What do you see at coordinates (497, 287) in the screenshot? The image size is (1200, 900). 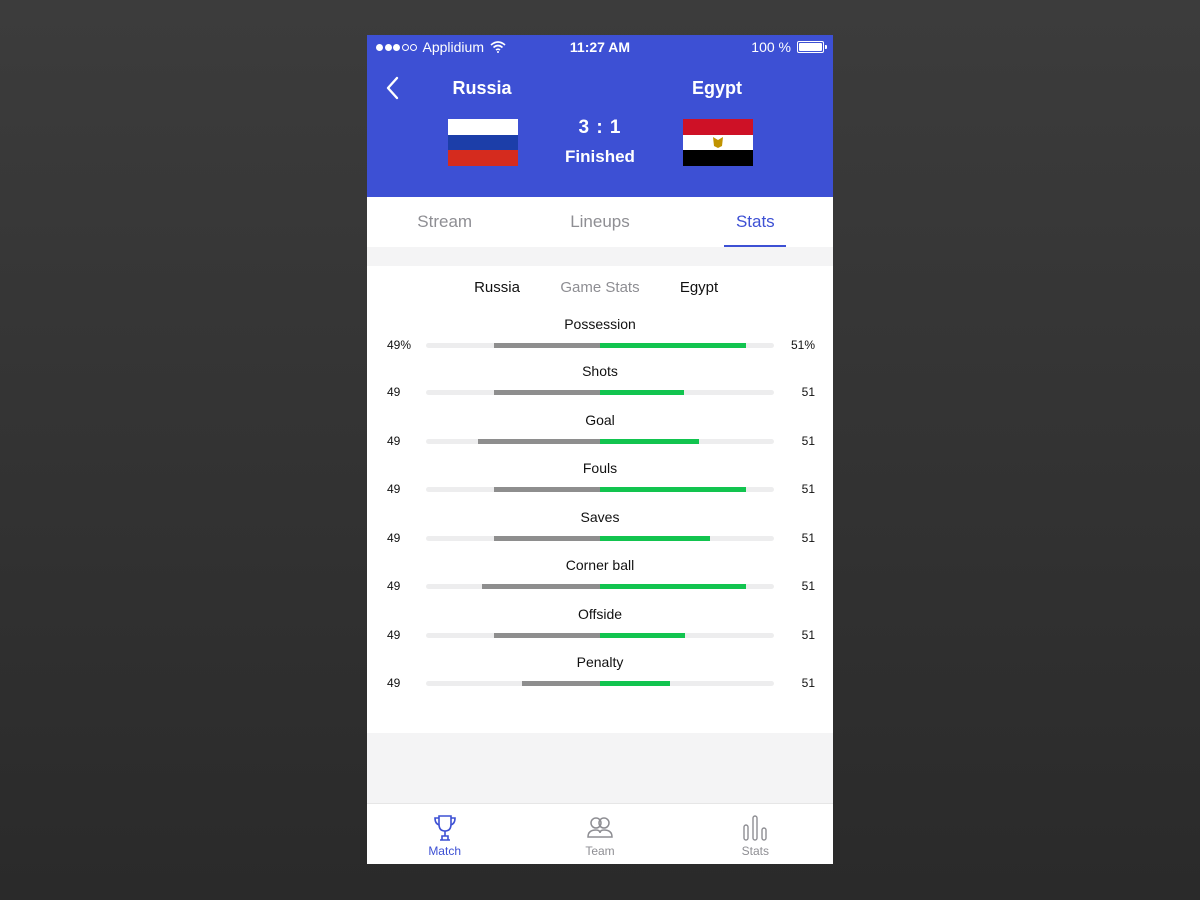 I see `stats-home-label: Russia` at bounding box center [497, 287].